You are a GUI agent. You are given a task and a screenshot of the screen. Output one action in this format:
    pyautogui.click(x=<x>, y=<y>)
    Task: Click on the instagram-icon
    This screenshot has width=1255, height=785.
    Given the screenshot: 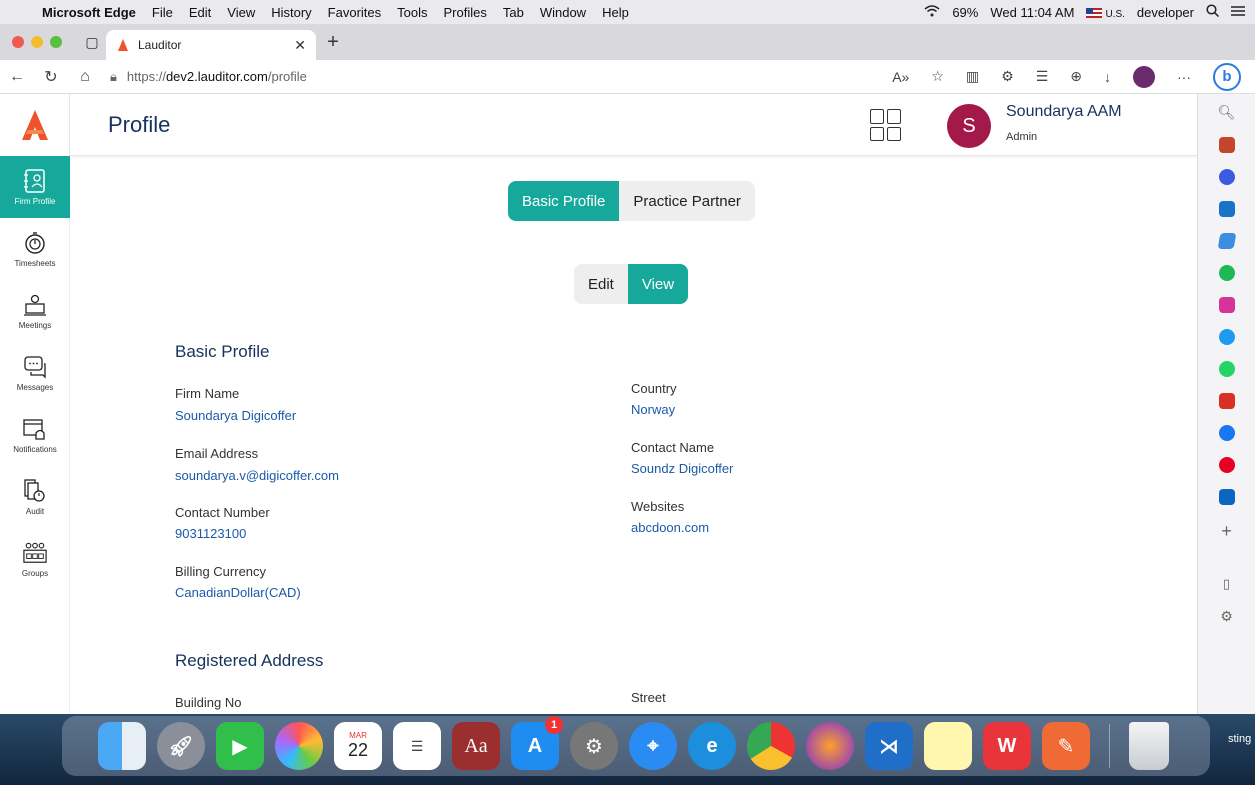 What is the action you would take?
    pyautogui.click(x=1226, y=305)
    